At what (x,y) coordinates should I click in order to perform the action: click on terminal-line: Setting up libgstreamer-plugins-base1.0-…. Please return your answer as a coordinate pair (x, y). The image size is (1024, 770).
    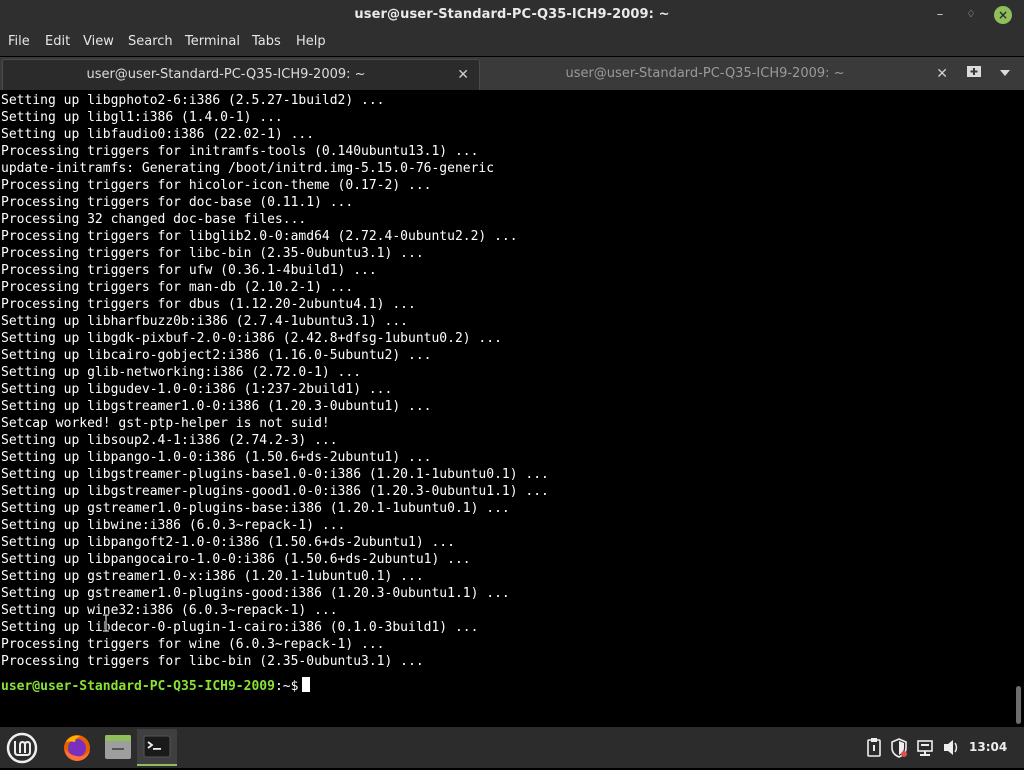
    Looking at the image, I should click on (275, 474).